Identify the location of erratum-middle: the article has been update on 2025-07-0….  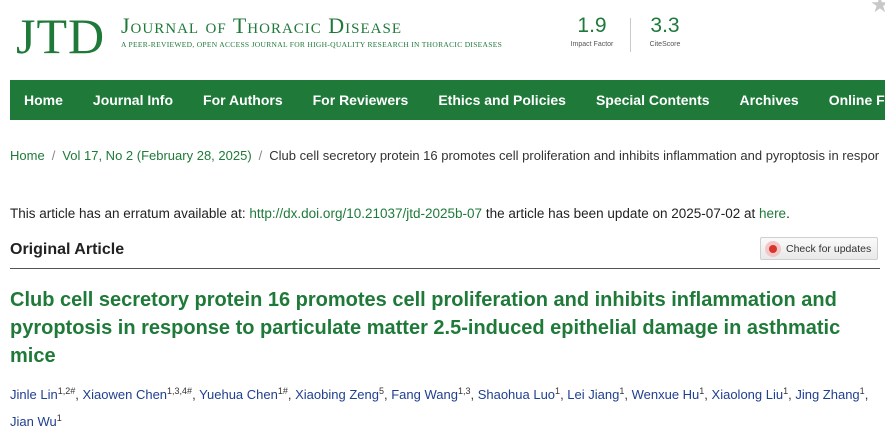
(620, 213).